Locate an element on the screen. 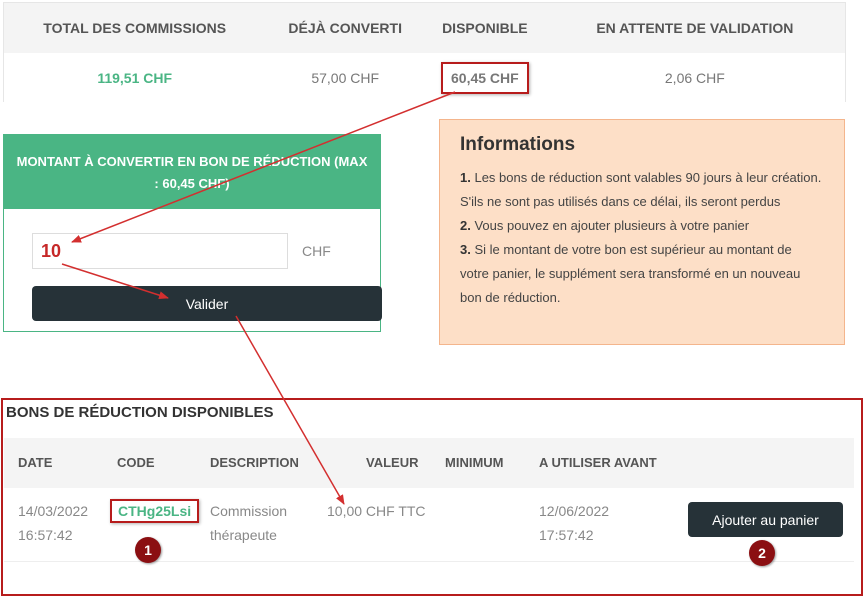  header-pending-validation: EN ATTENTE DE VALIDATION is located at coordinates (695, 28).